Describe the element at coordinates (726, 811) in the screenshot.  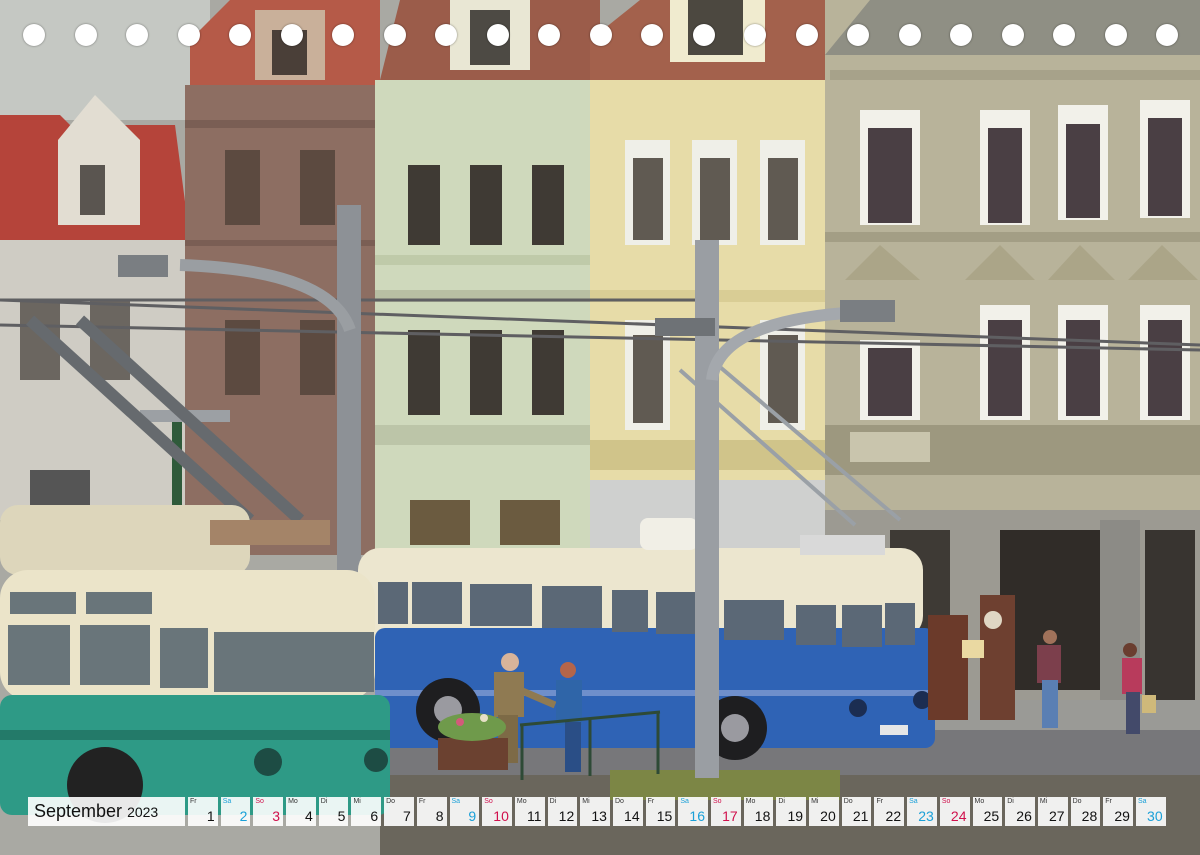
I see `day-cell: So 17` at that location.